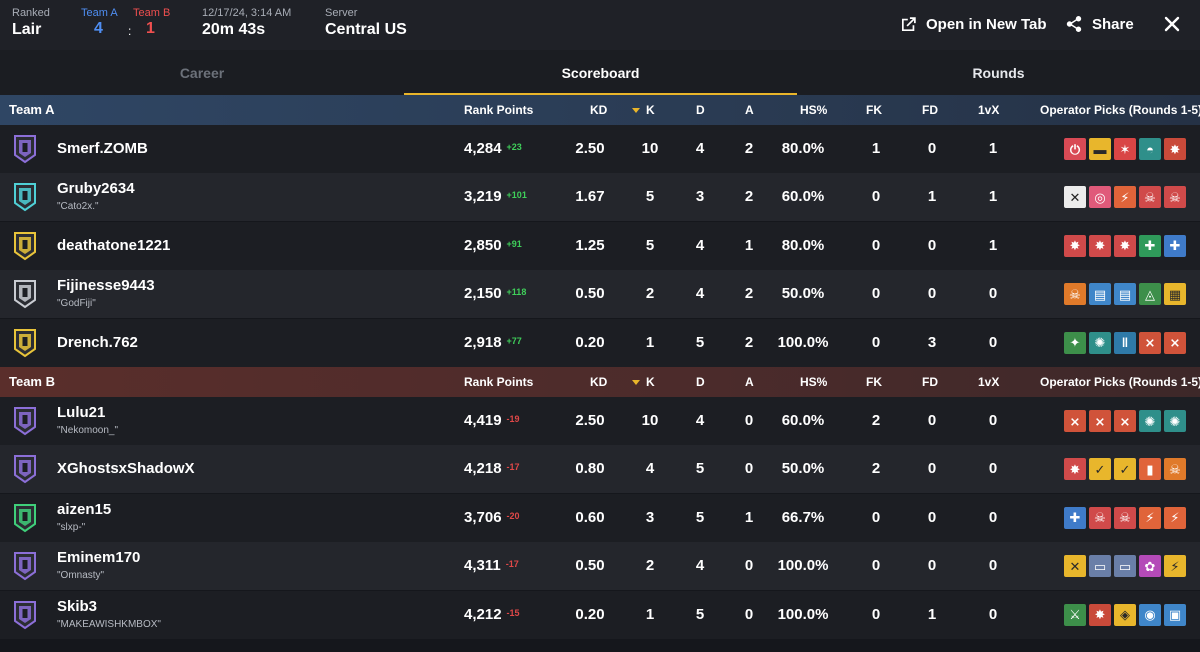 The height and width of the screenshot is (652, 1200). What do you see at coordinates (102, 148) in the screenshot?
I see `player-name: Smerf.ZOMB` at bounding box center [102, 148].